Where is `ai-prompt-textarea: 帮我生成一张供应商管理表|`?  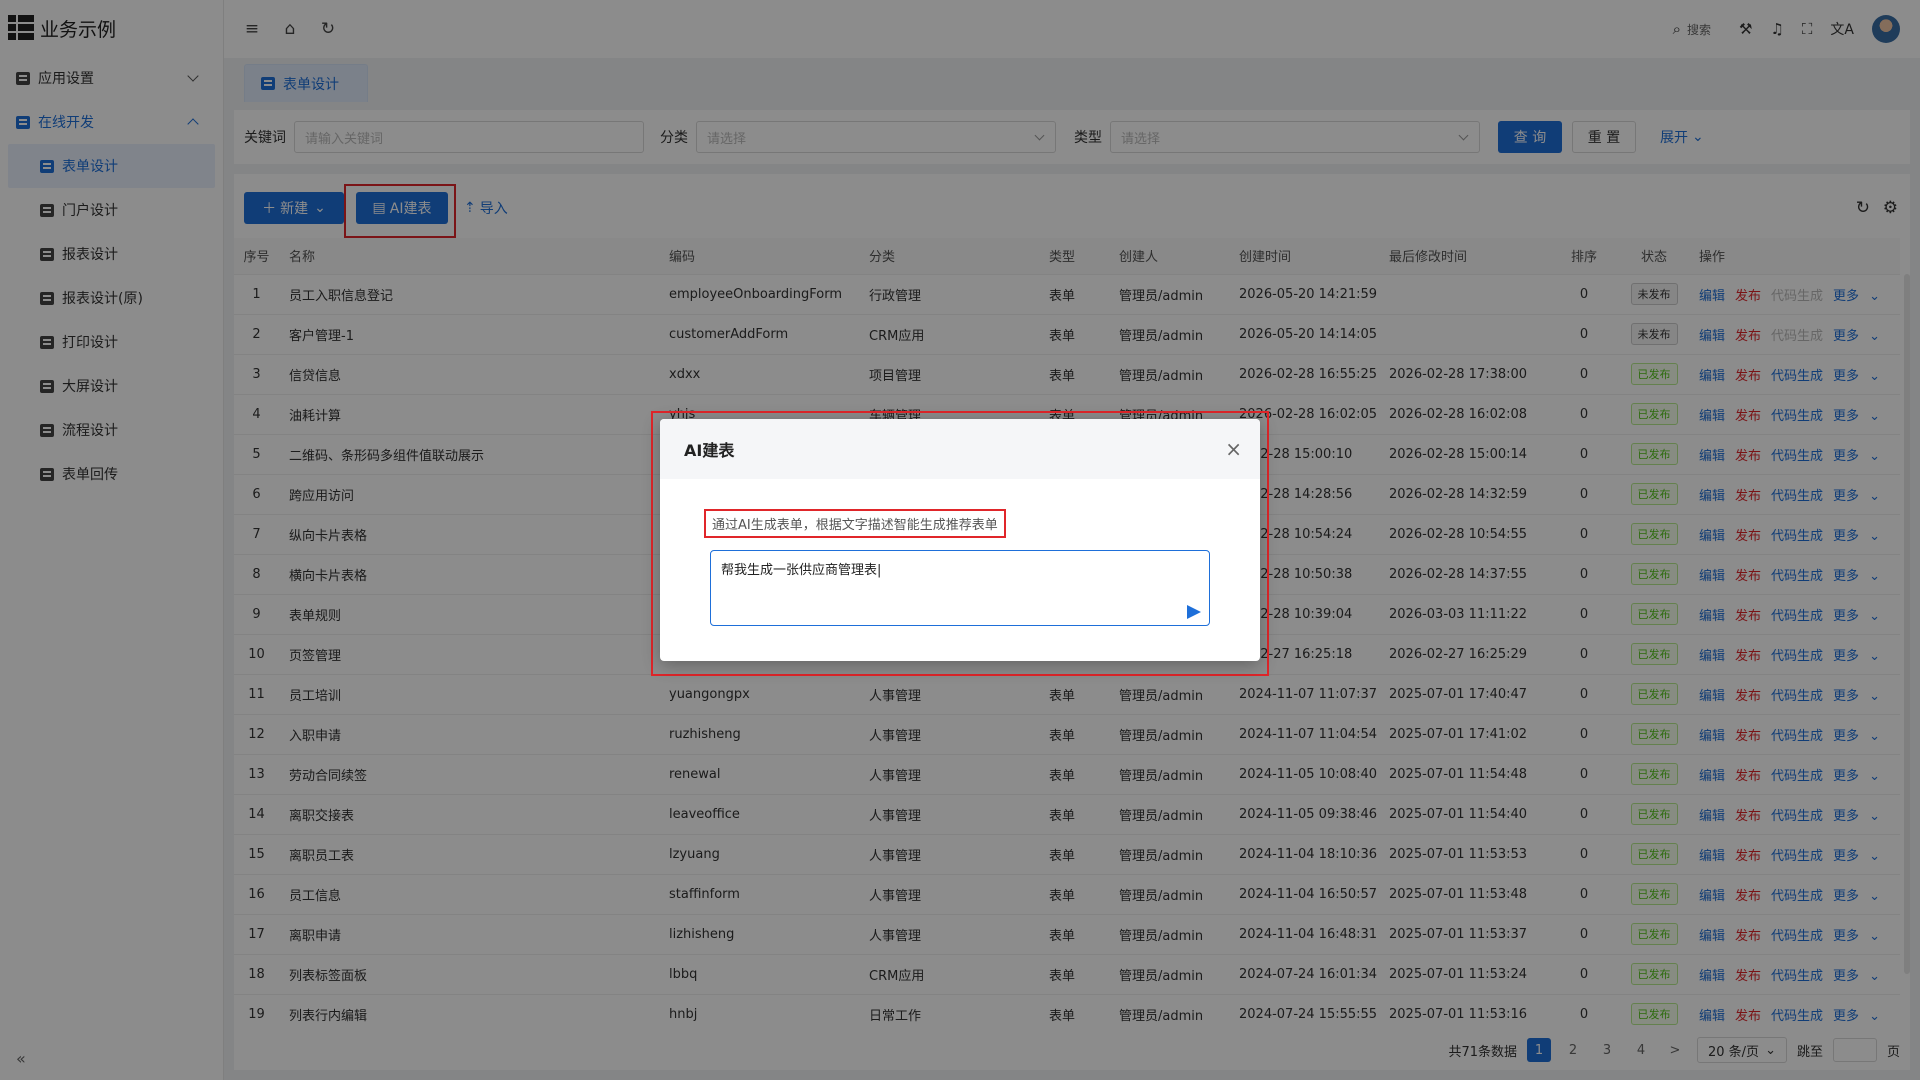
ai-prompt-textarea: 帮我生成一张供应商管理表| is located at coordinates (960, 588).